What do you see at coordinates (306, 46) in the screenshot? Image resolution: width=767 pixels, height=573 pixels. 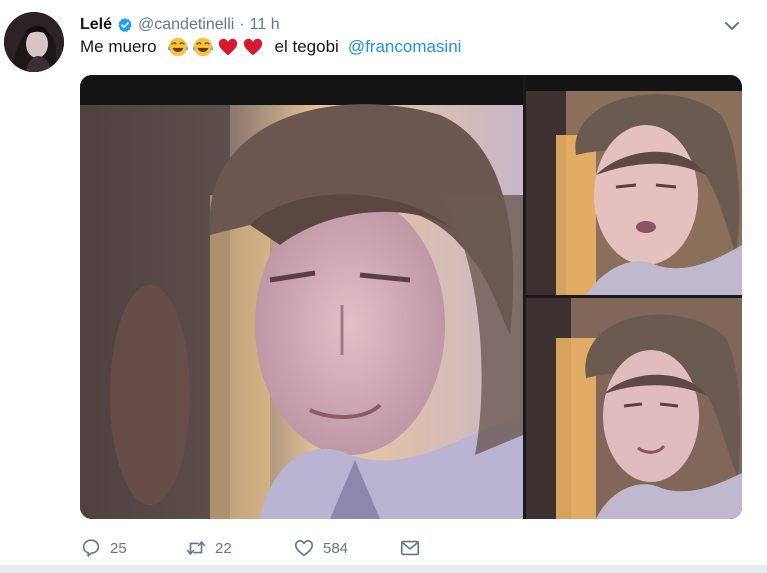 I see `tweet-text-end: el tegobi` at bounding box center [306, 46].